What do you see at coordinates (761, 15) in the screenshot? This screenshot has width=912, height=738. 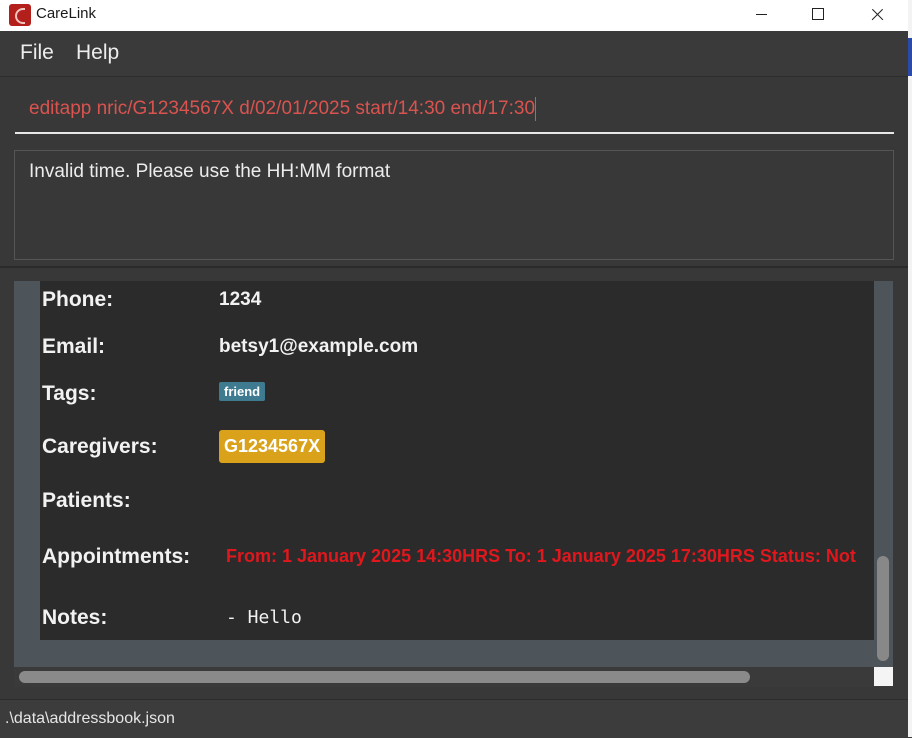 I see `minimize-button` at bounding box center [761, 15].